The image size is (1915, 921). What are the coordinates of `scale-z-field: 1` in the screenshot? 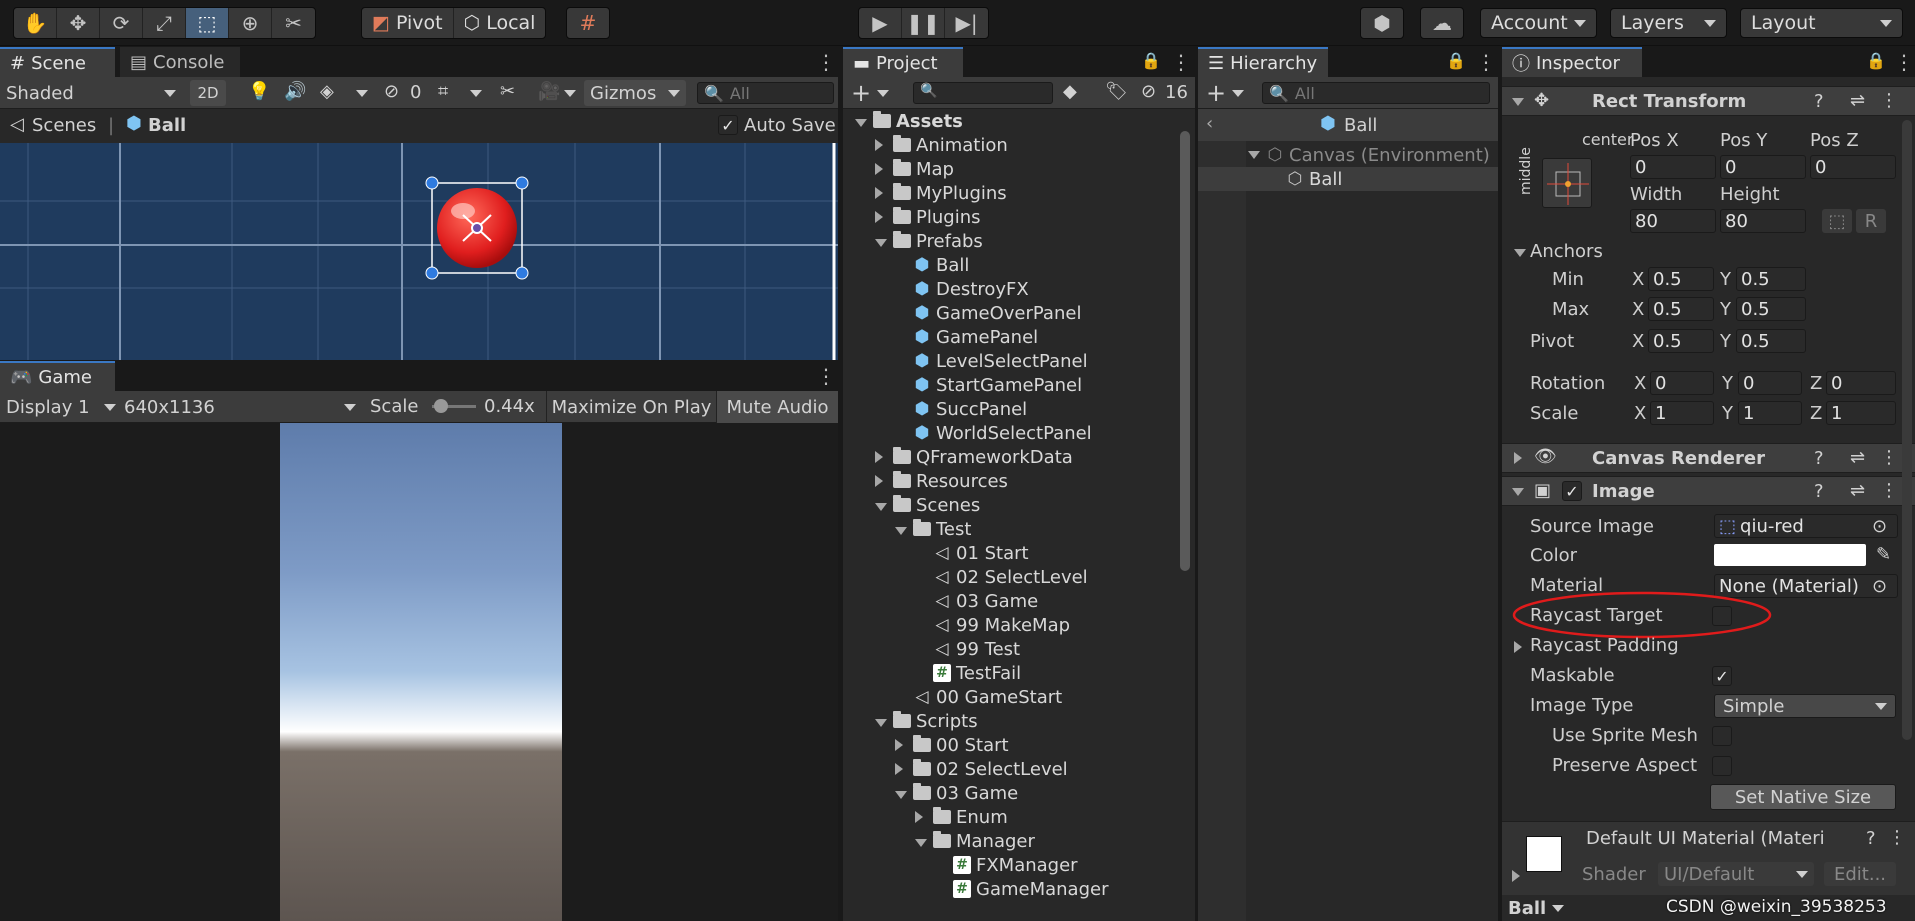 It's located at (1861, 413).